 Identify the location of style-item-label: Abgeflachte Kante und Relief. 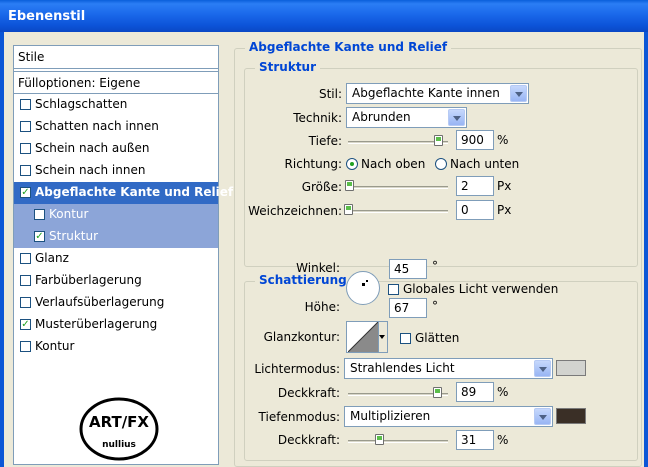
(134, 192).